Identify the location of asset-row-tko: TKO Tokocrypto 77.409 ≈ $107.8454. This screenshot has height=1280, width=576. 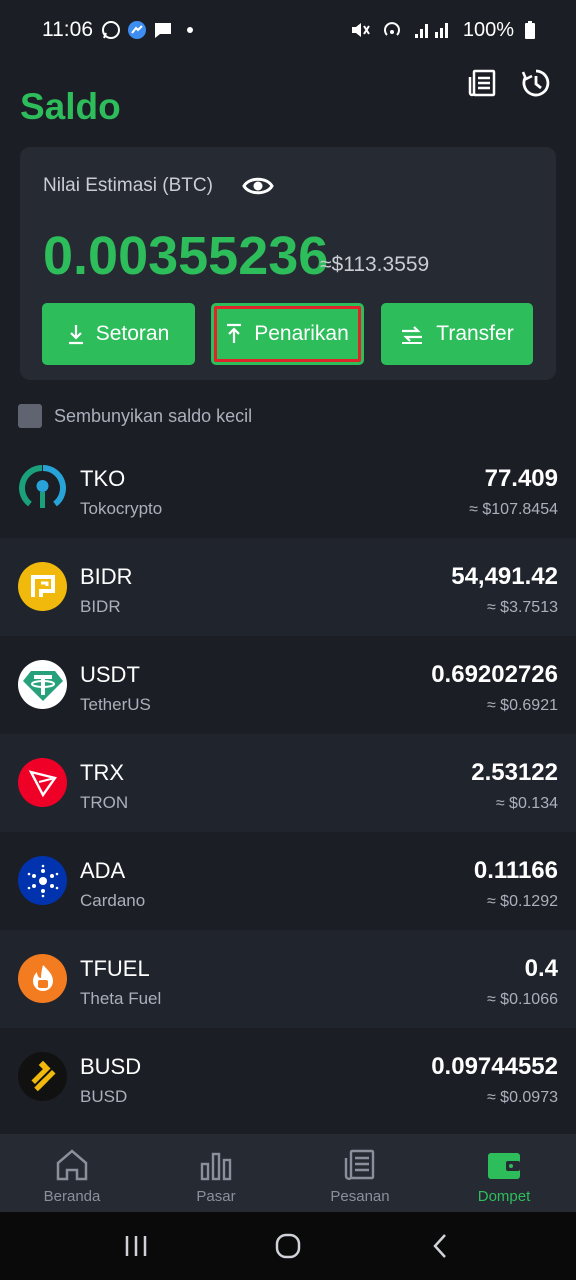
(288, 489).